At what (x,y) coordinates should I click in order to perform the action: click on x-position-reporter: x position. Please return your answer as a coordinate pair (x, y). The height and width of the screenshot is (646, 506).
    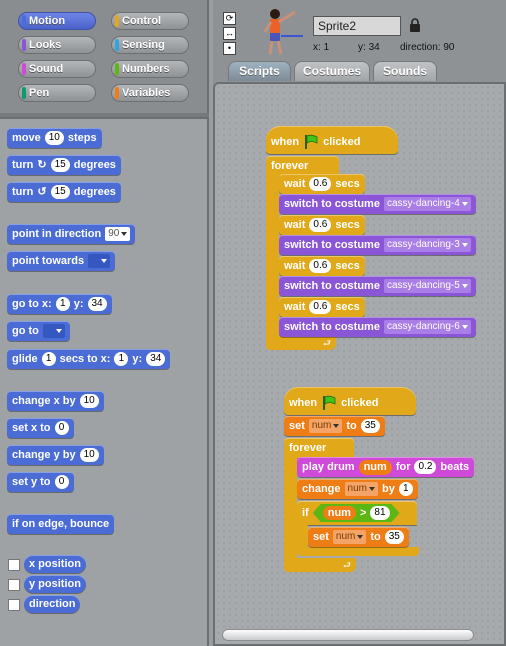
    Looking at the image, I should click on (55, 564).